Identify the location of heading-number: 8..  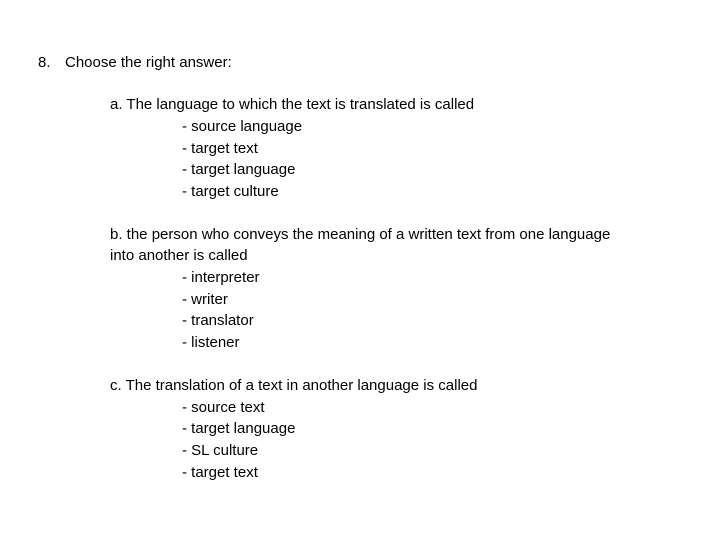
(44, 62).